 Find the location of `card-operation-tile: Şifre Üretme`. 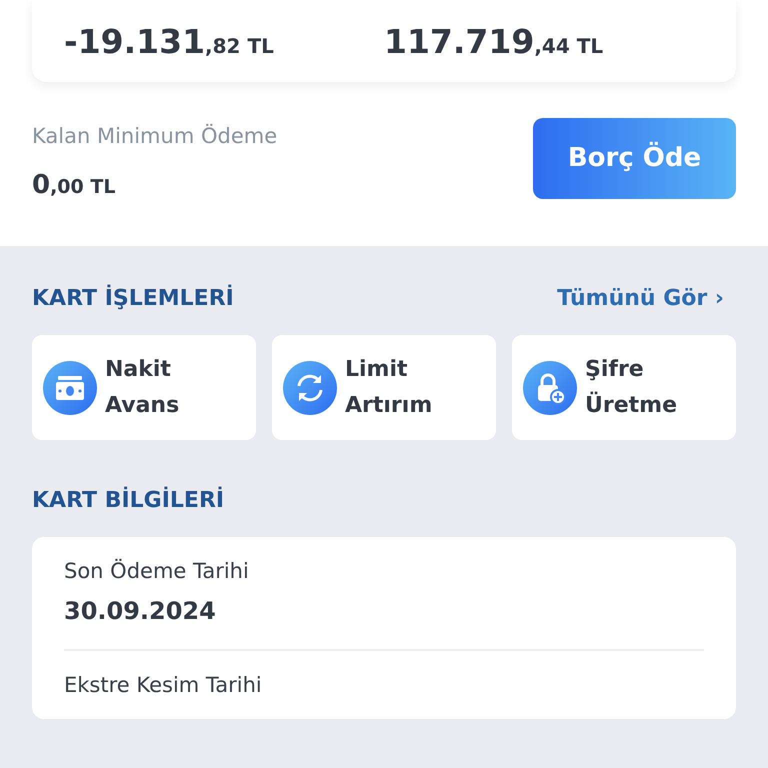

card-operation-tile: Şifre Üretme is located at coordinates (624, 387).